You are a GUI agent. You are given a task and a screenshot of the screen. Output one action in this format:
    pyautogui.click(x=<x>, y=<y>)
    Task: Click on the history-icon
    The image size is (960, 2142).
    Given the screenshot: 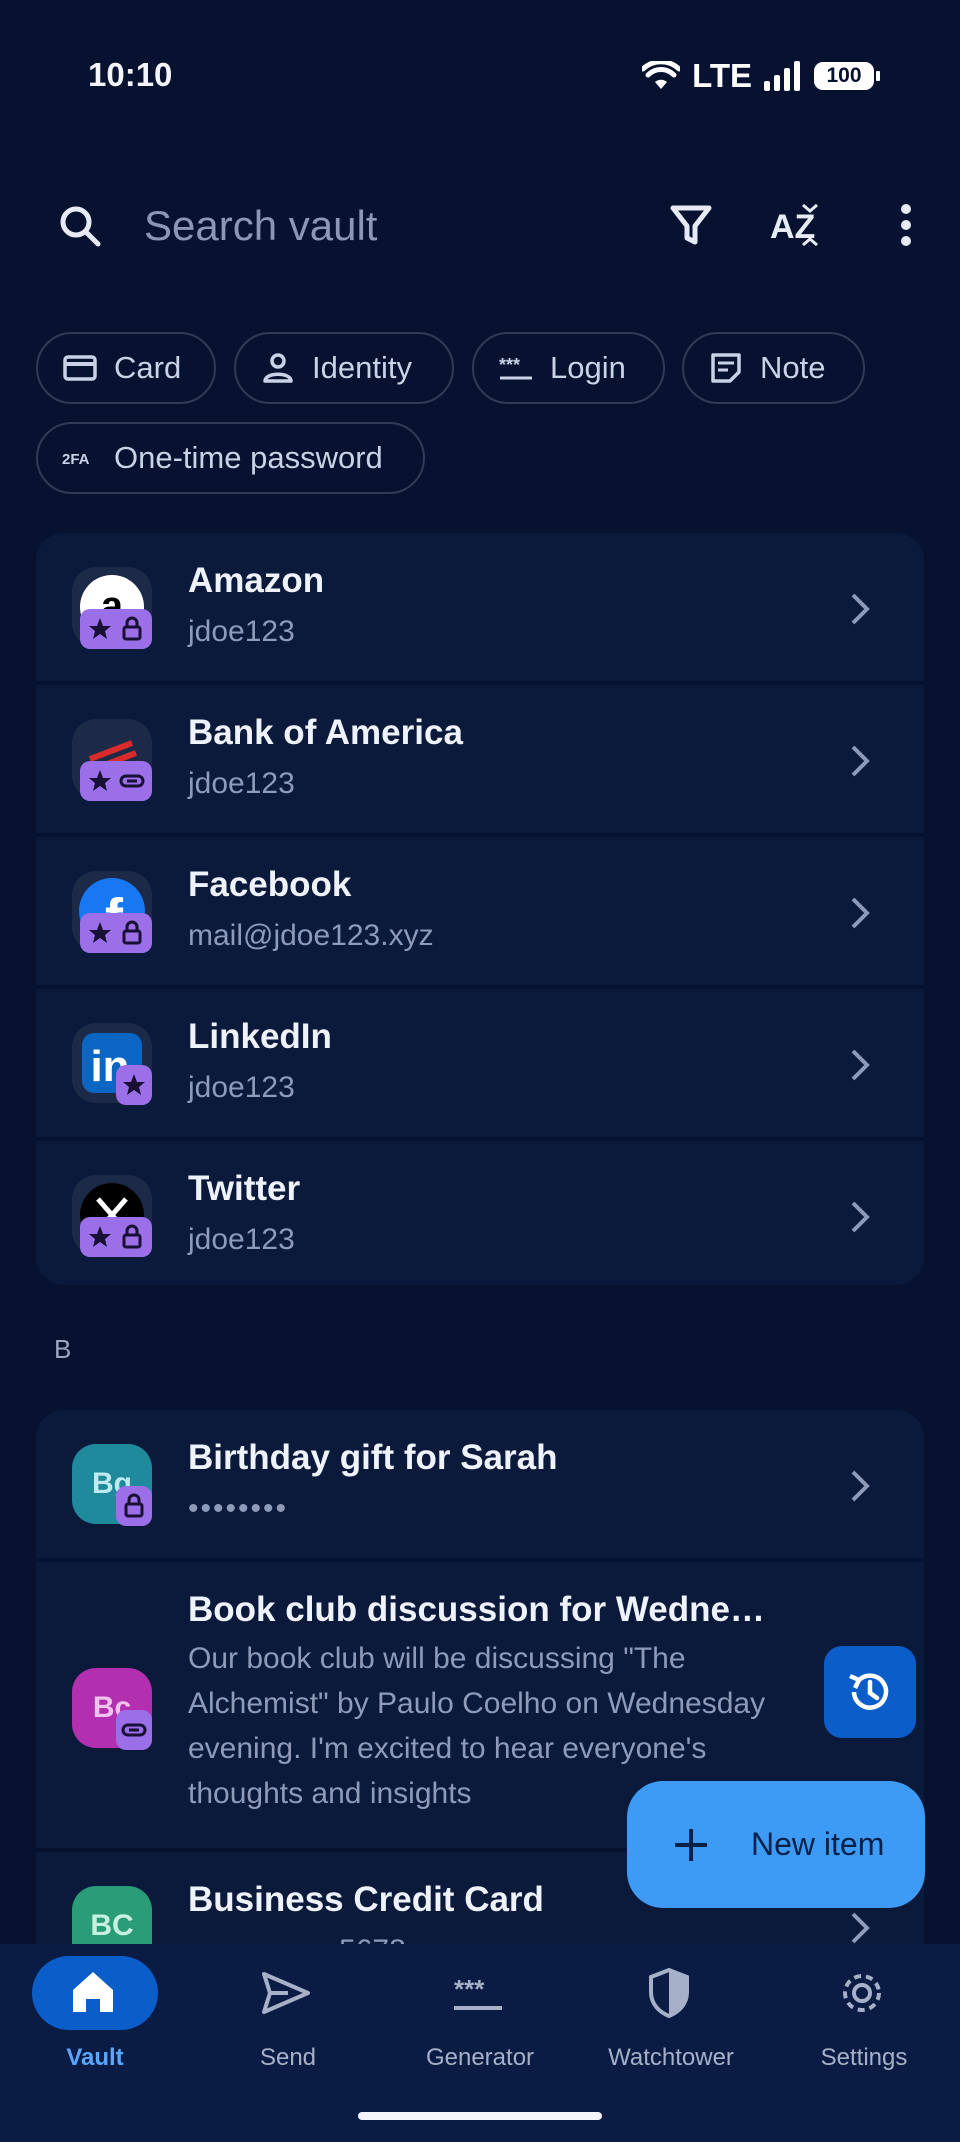 What is the action you would take?
    pyautogui.click(x=869, y=1691)
    